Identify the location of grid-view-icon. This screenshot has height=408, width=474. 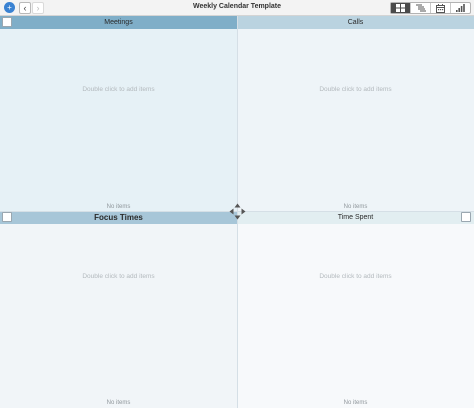
(400, 8).